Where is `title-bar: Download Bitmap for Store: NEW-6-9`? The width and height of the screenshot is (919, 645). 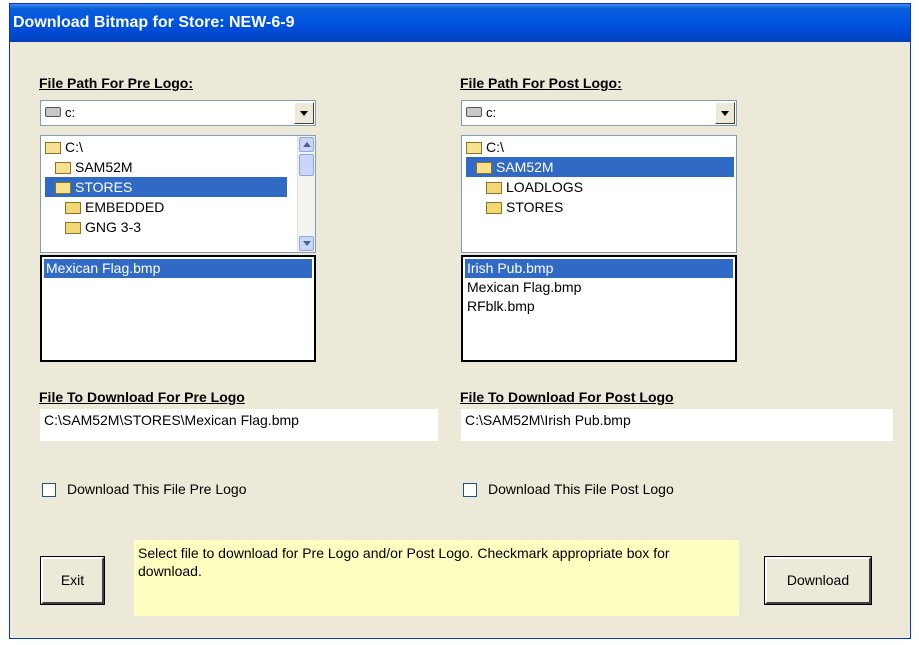
title-bar: Download Bitmap for Store: NEW-6-9 is located at coordinates (460, 23).